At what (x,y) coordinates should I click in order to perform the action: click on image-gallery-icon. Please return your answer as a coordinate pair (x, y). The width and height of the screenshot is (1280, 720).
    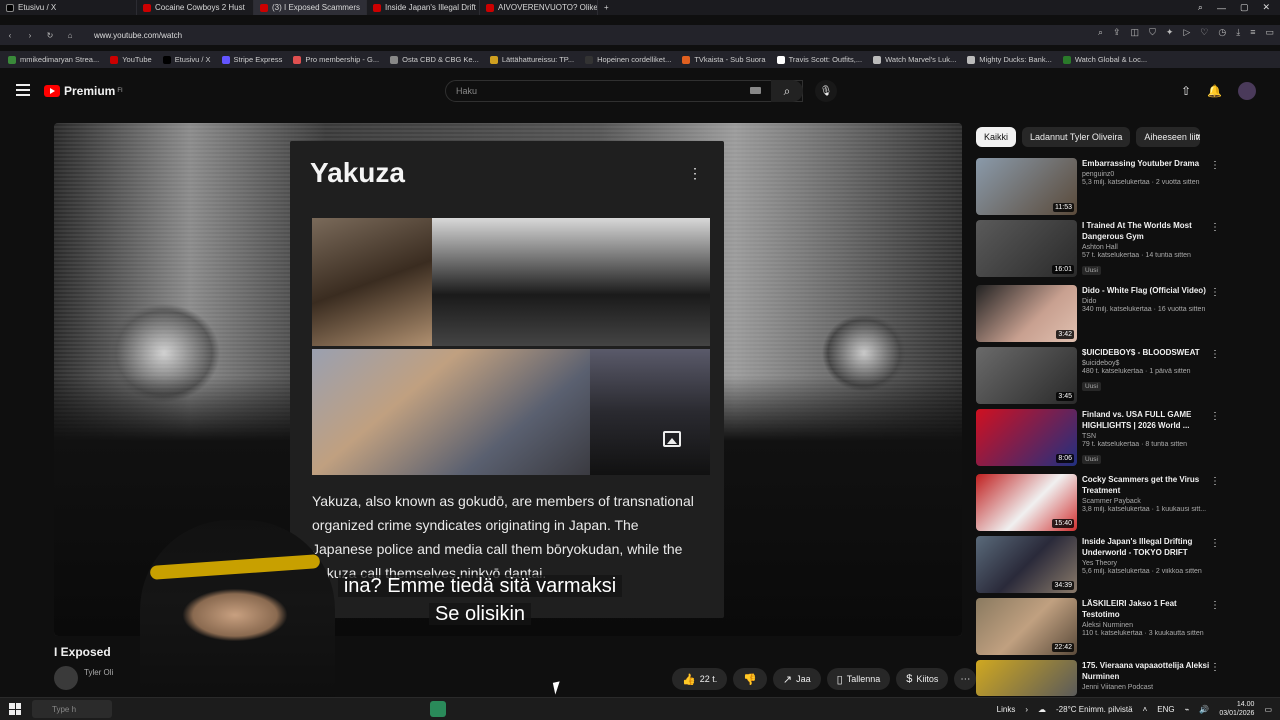
    Looking at the image, I should click on (672, 439).